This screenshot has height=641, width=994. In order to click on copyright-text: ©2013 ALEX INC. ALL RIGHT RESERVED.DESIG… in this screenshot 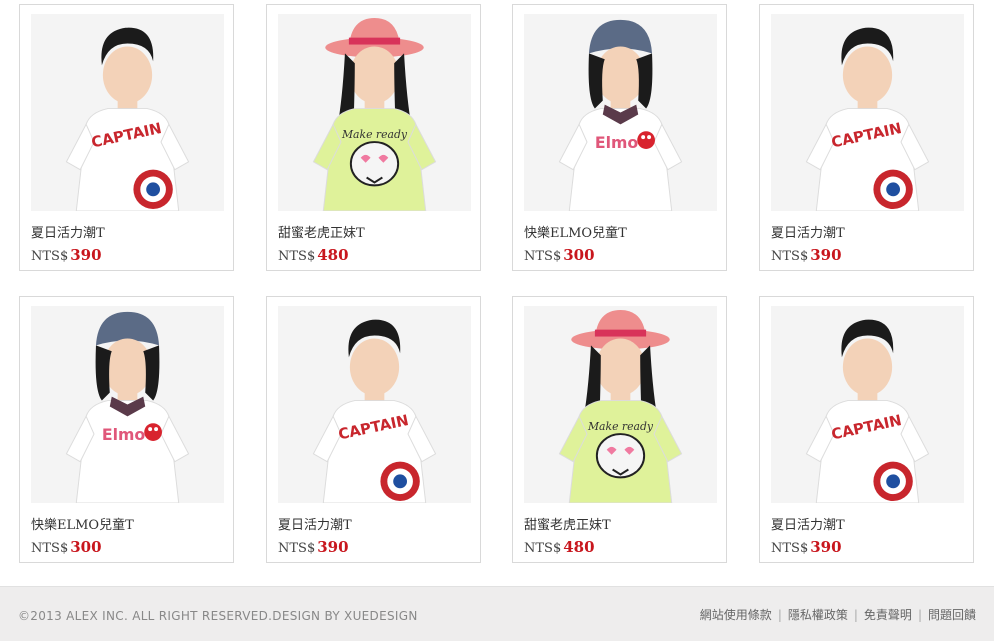, I will do `click(218, 616)`.